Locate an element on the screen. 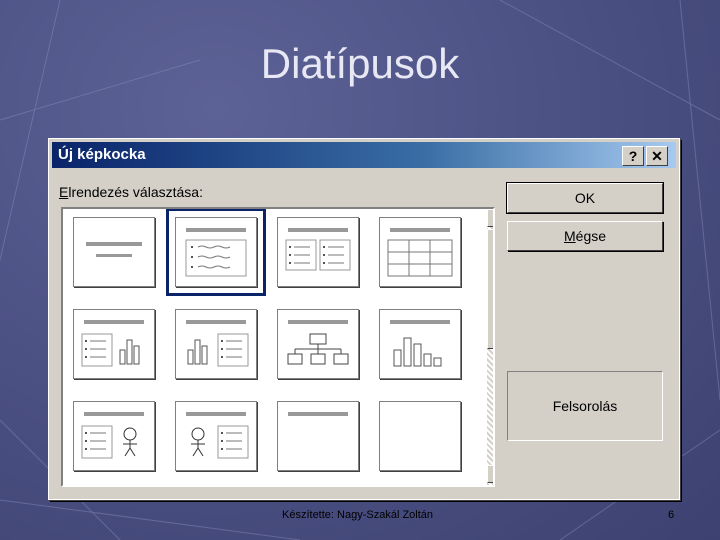  cancel-button-text: égse is located at coordinates (591, 236).